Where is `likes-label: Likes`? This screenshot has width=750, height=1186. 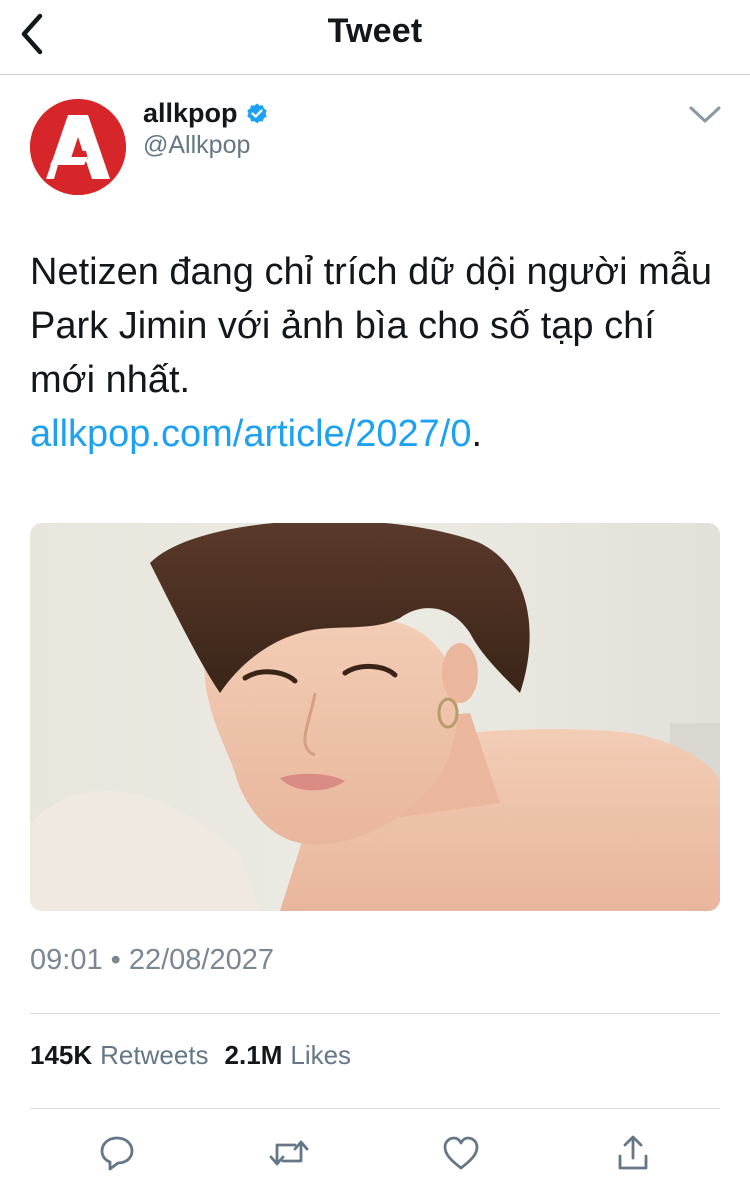
likes-label: Likes is located at coordinates (320, 1055).